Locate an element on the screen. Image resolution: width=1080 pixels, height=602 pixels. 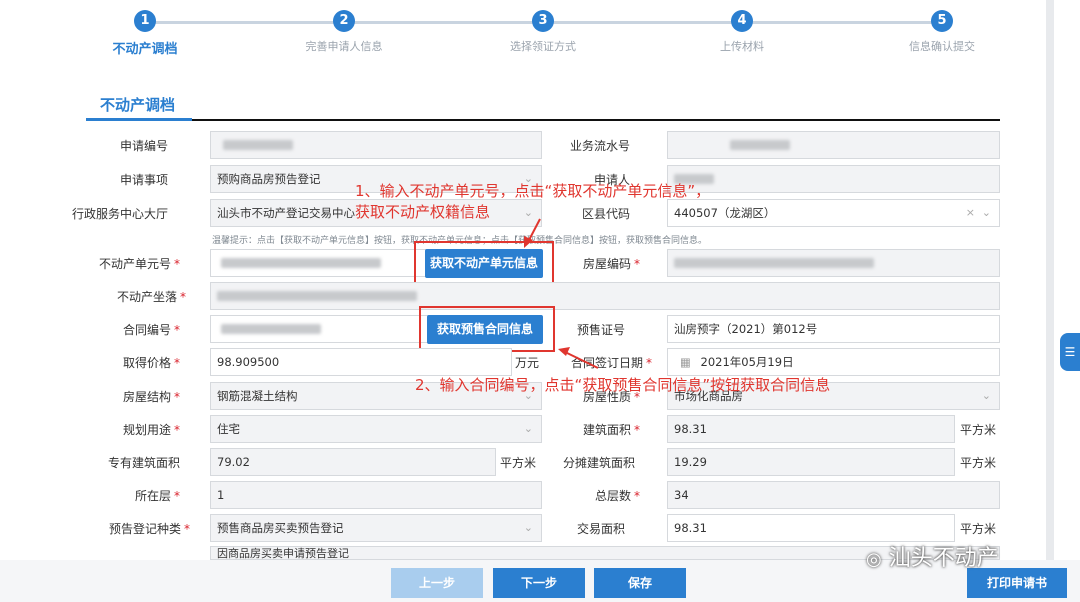
side-menu-tab: ☰ is located at coordinates (1070, 352).